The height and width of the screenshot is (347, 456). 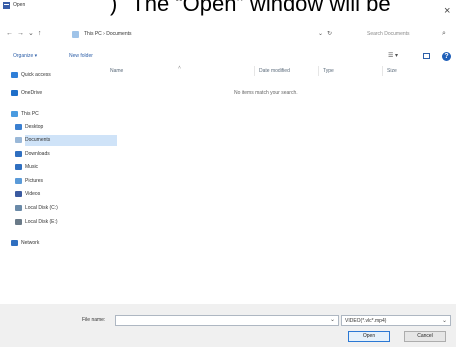 What do you see at coordinates (369, 336) in the screenshot?
I see `open-button: Open` at bounding box center [369, 336].